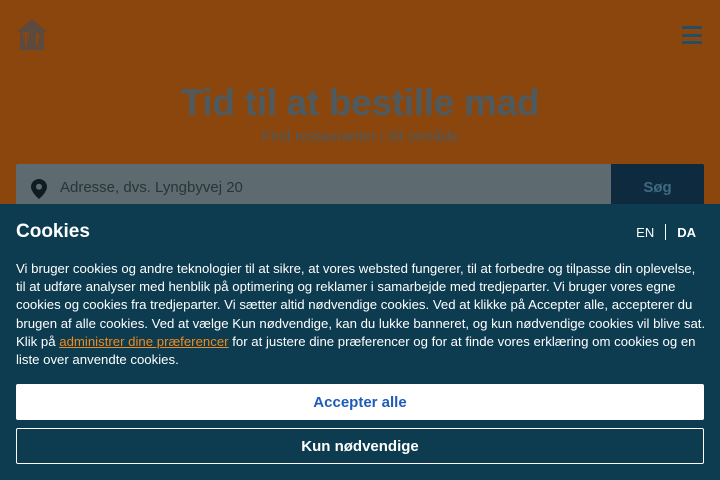  I want to click on logo-icon, so click(32, 35).